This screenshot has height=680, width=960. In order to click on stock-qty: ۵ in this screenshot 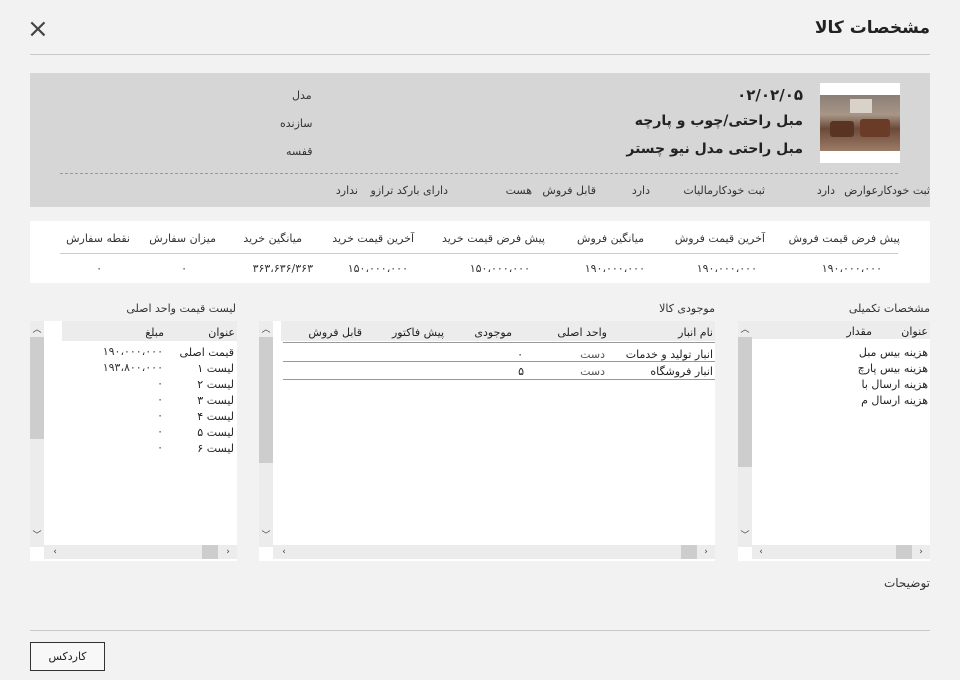, I will do `click(521, 371)`.